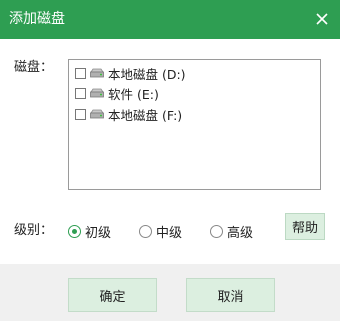  What do you see at coordinates (133, 94) in the screenshot?
I see `disk-e-label: 软件 (E:)` at bounding box center [133, 94].